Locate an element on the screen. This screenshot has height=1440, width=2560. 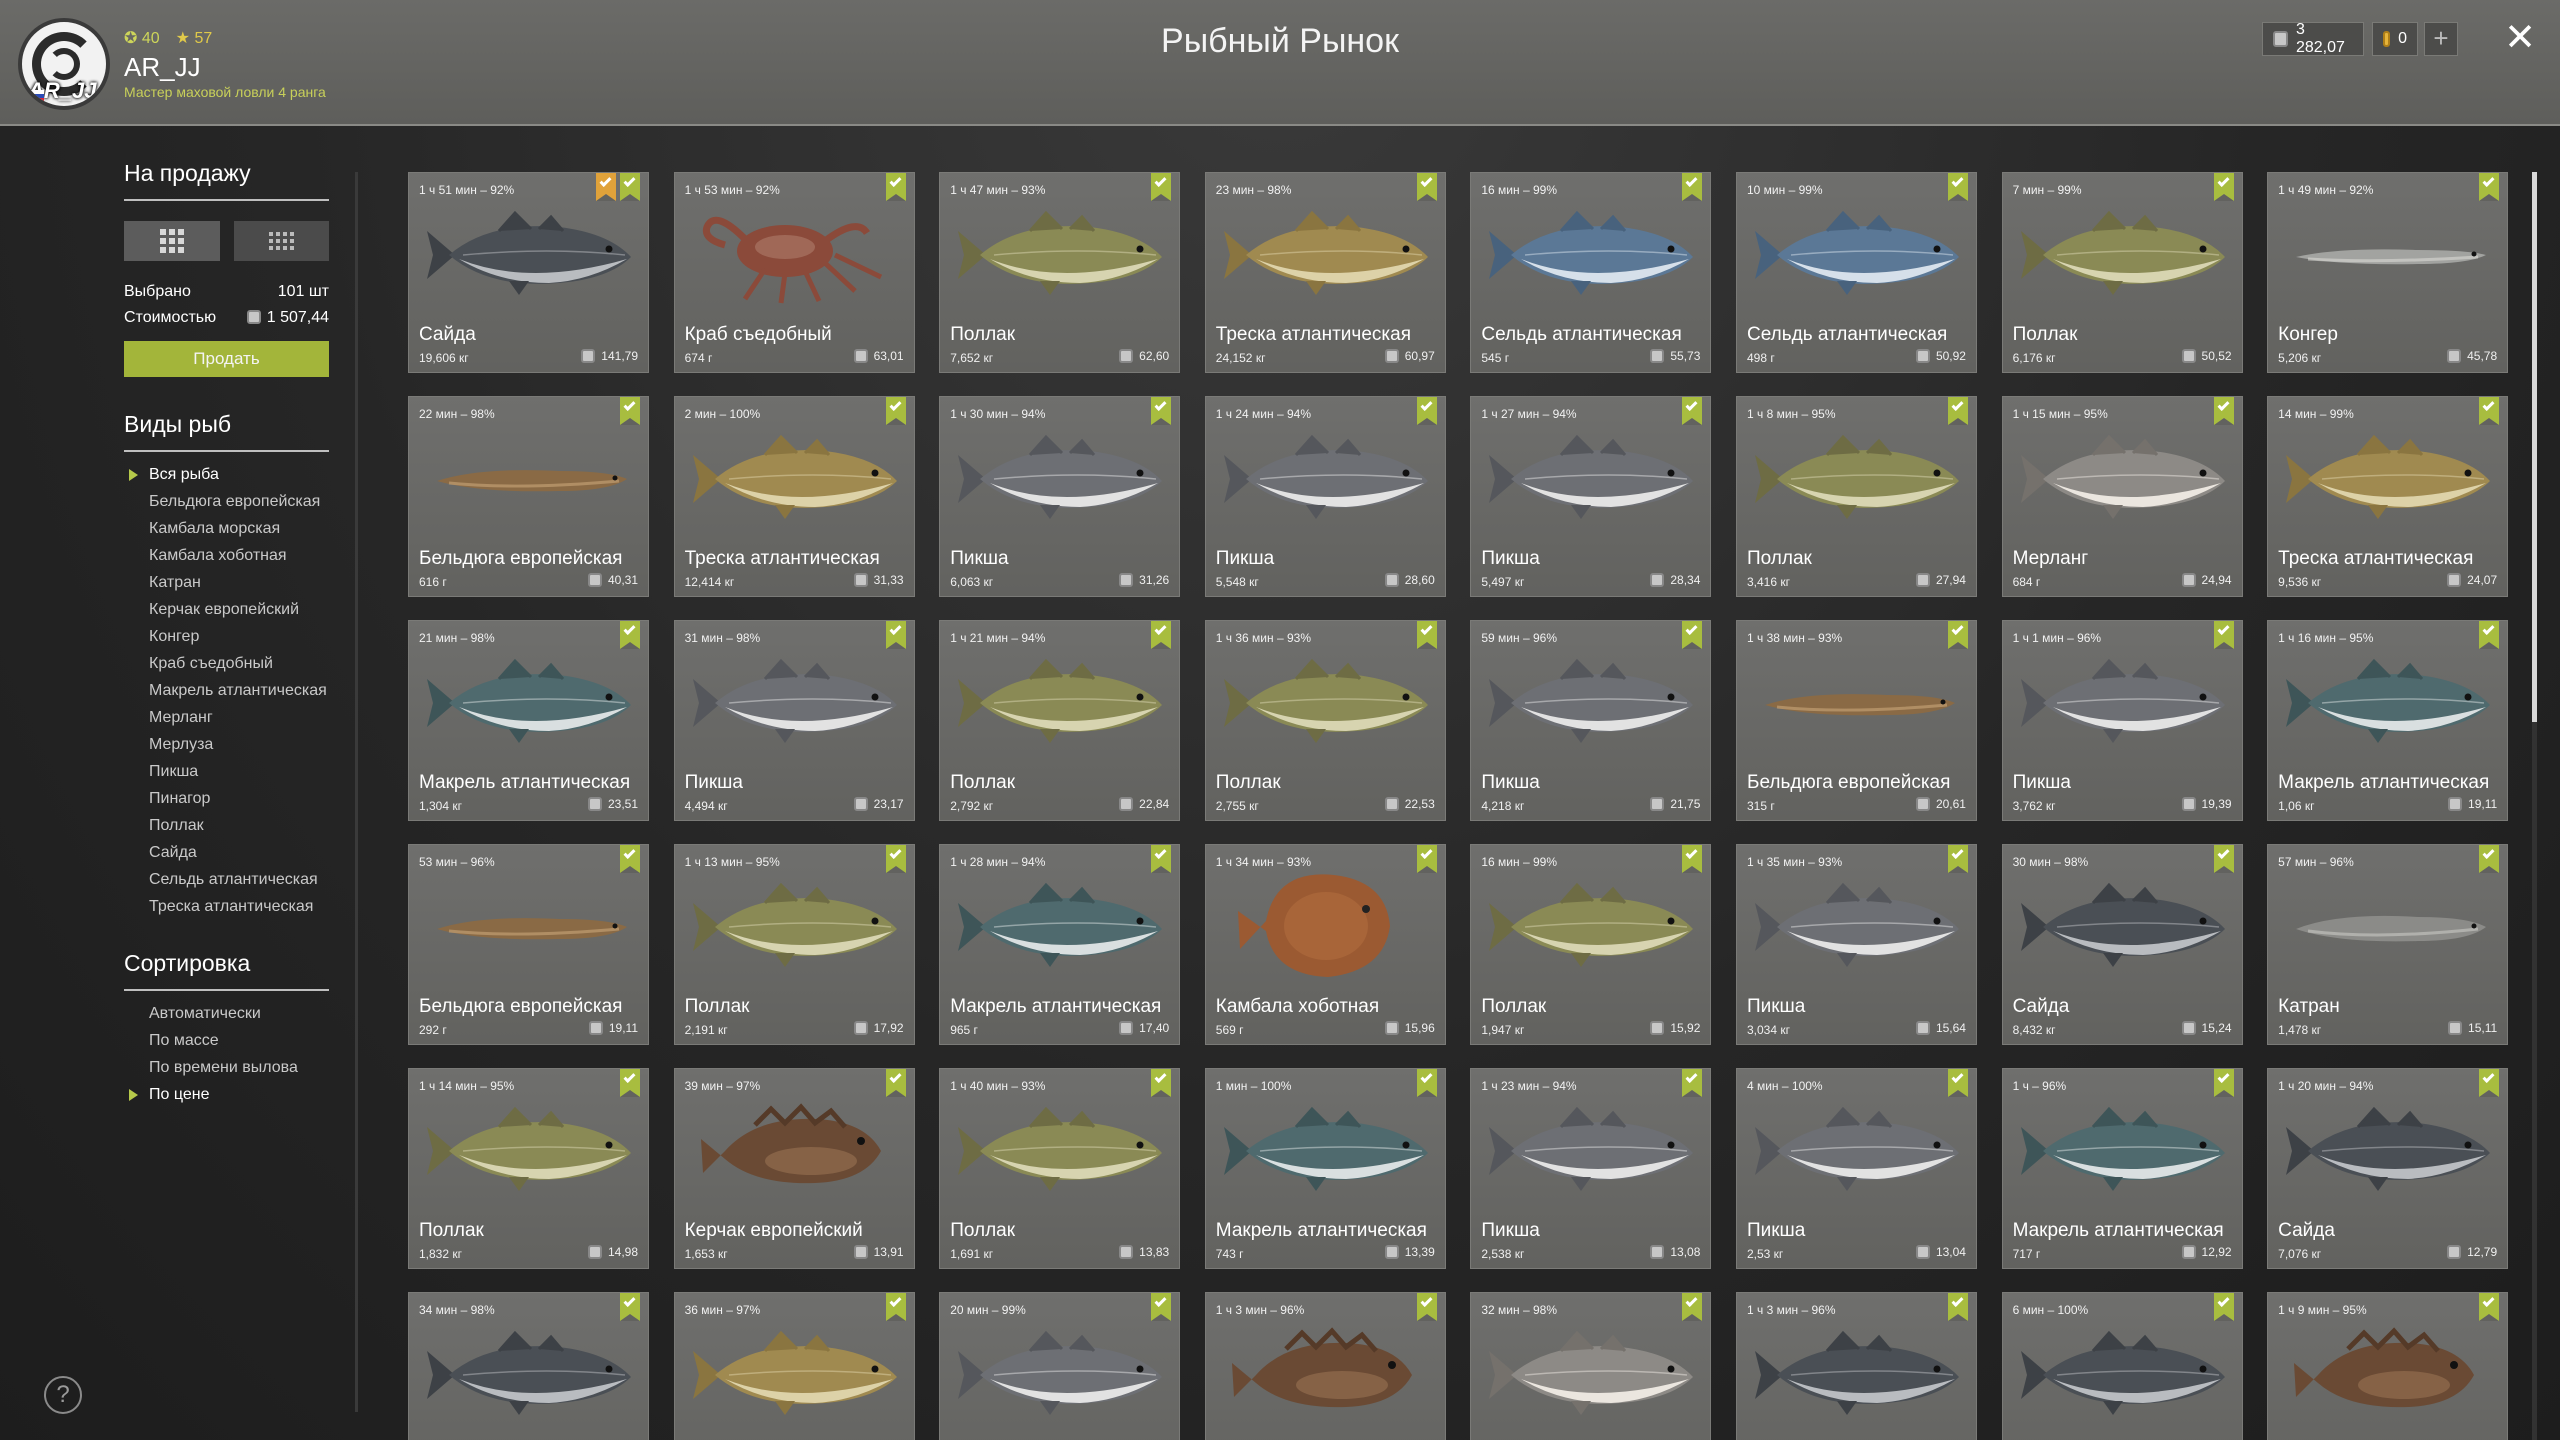
species-item: Сайда is located at coordinates (226, 853).